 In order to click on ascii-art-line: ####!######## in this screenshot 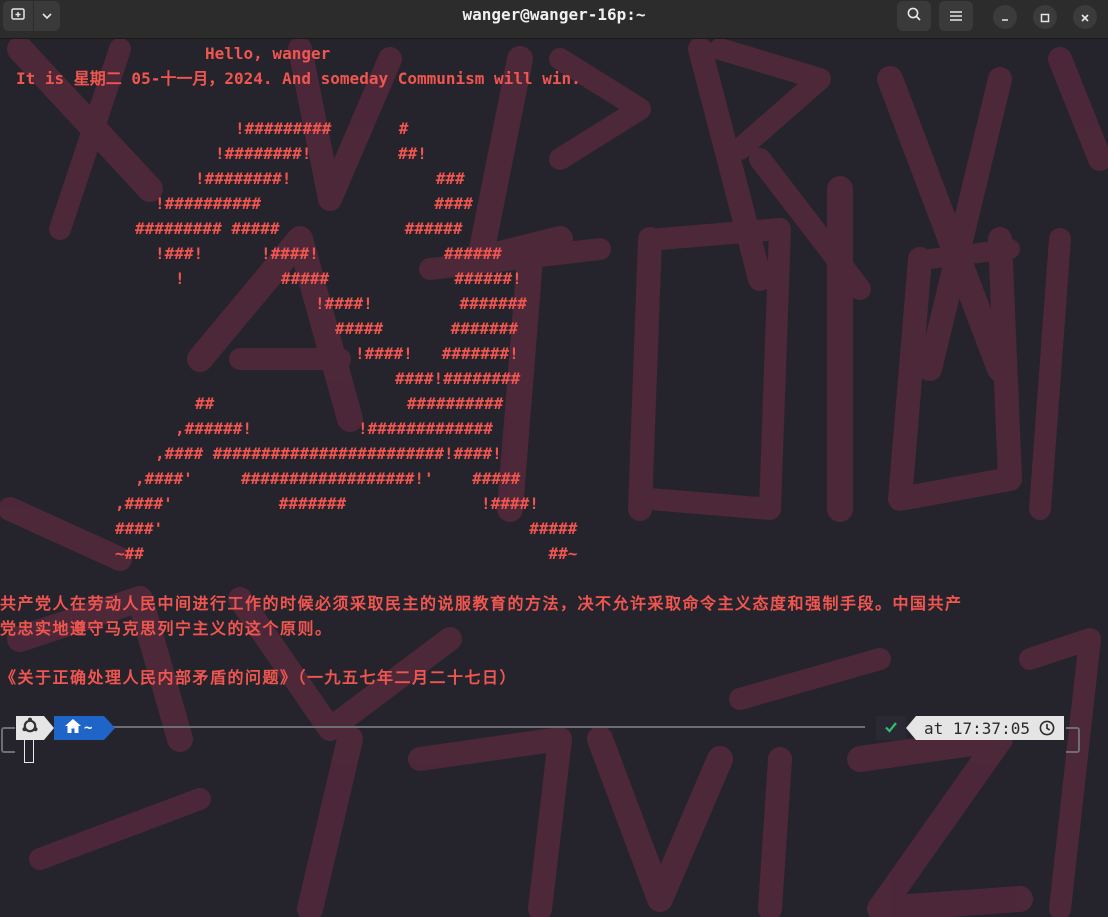, I will do `click(458, 378)`.